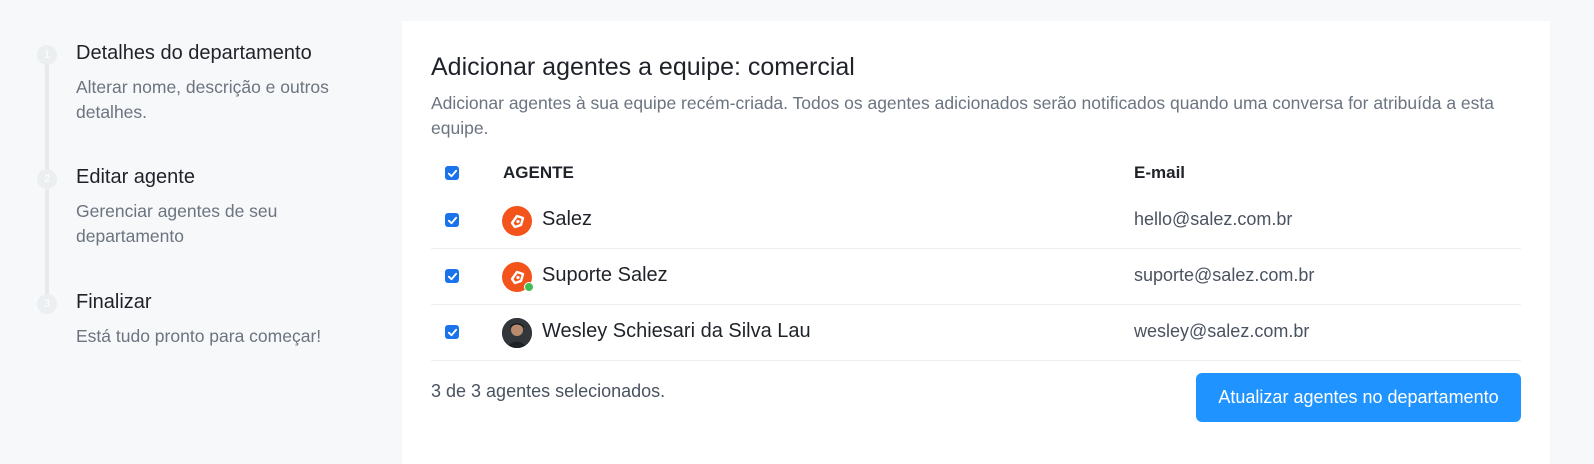 This screenshot has width=1594, height=464. I want to click on agent-name: Suporte Salez, so click(605, 275).